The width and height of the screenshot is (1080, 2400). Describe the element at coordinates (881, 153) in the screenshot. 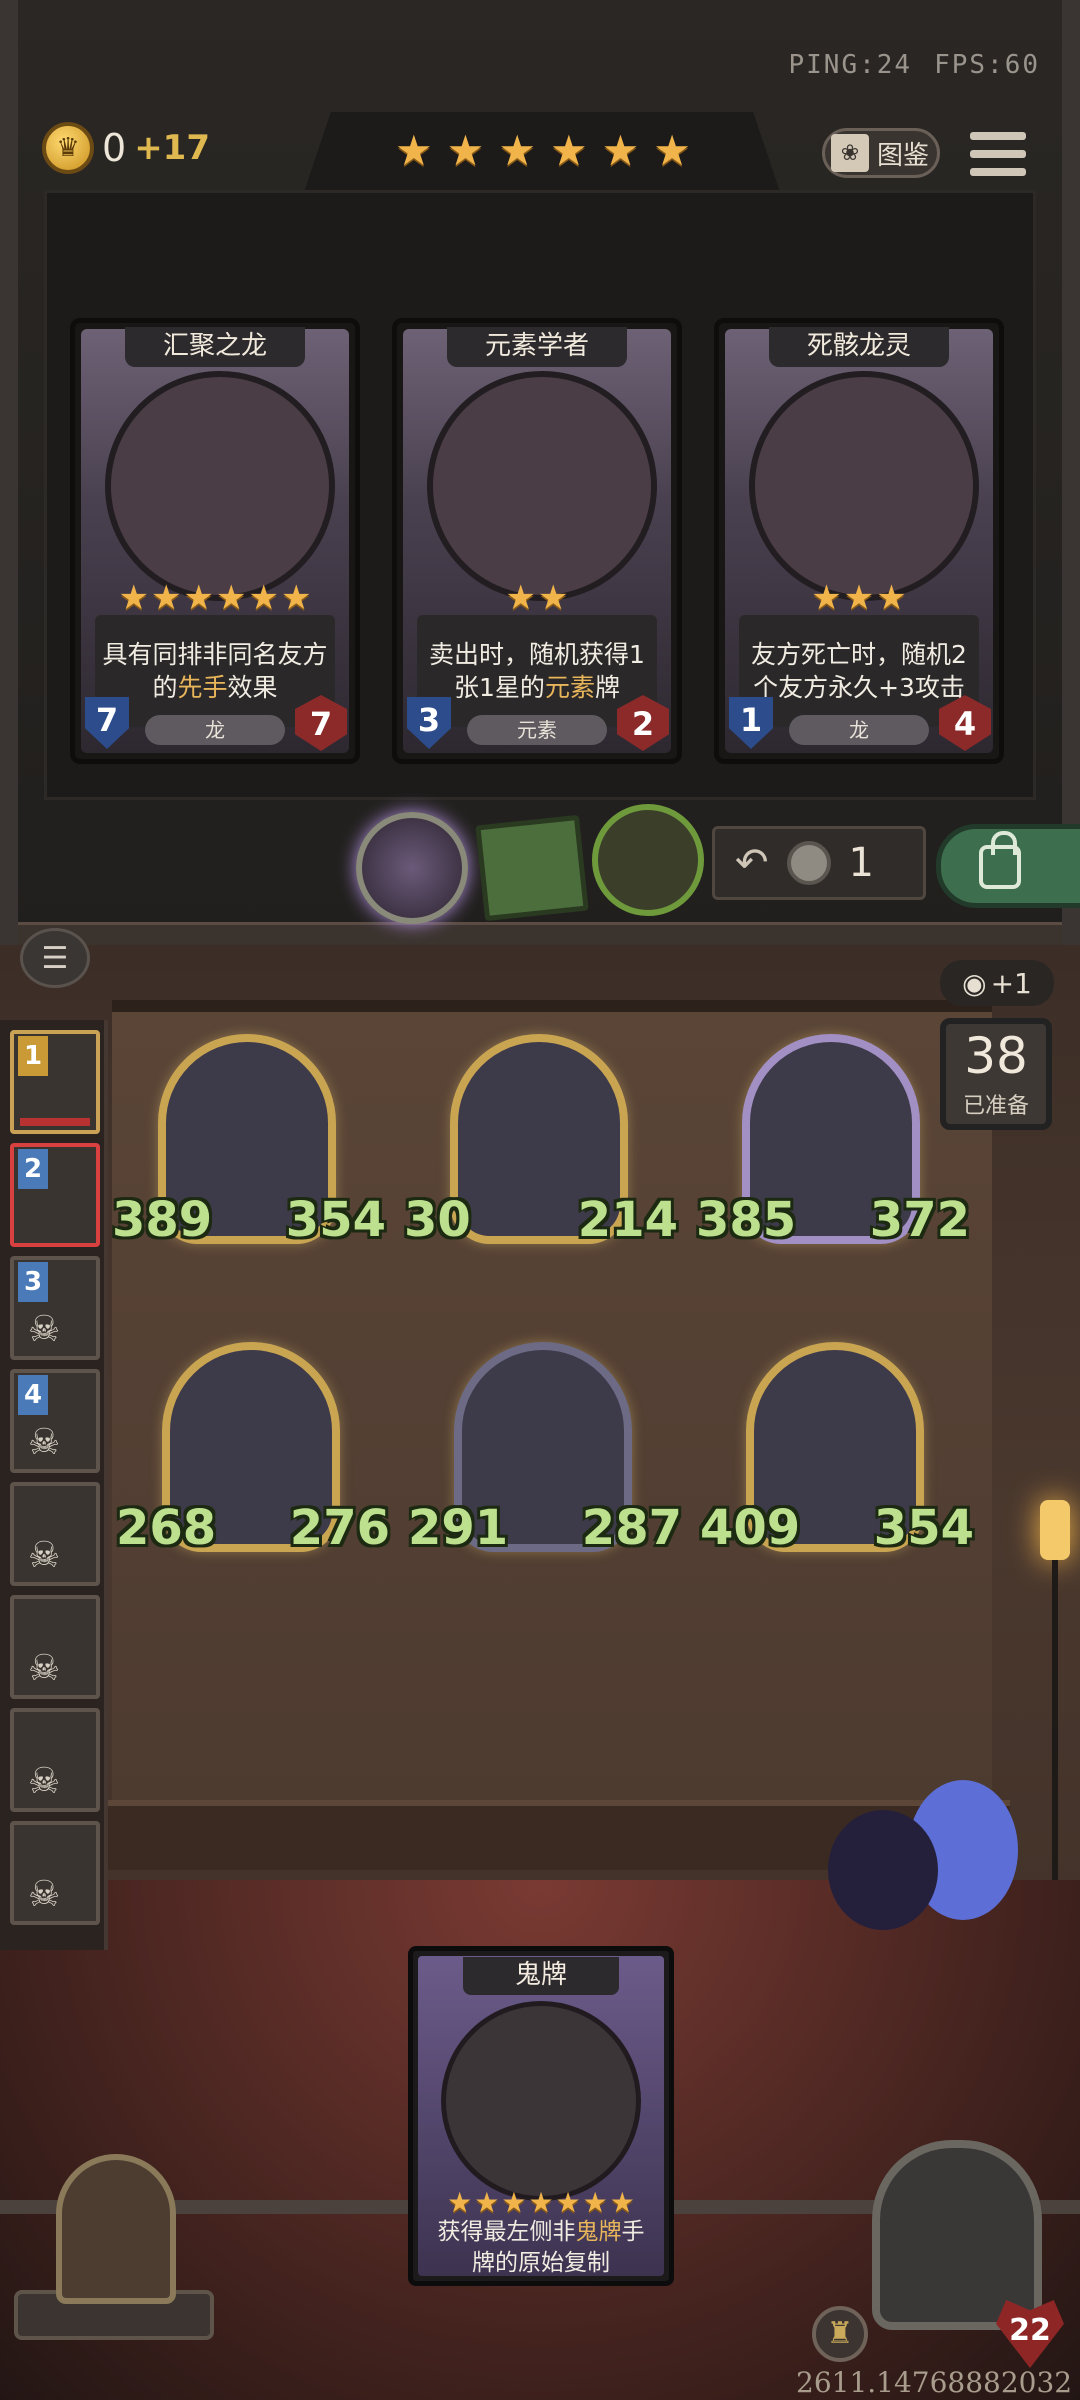

I see `codex-button: ❀ 图鉴` at that location.